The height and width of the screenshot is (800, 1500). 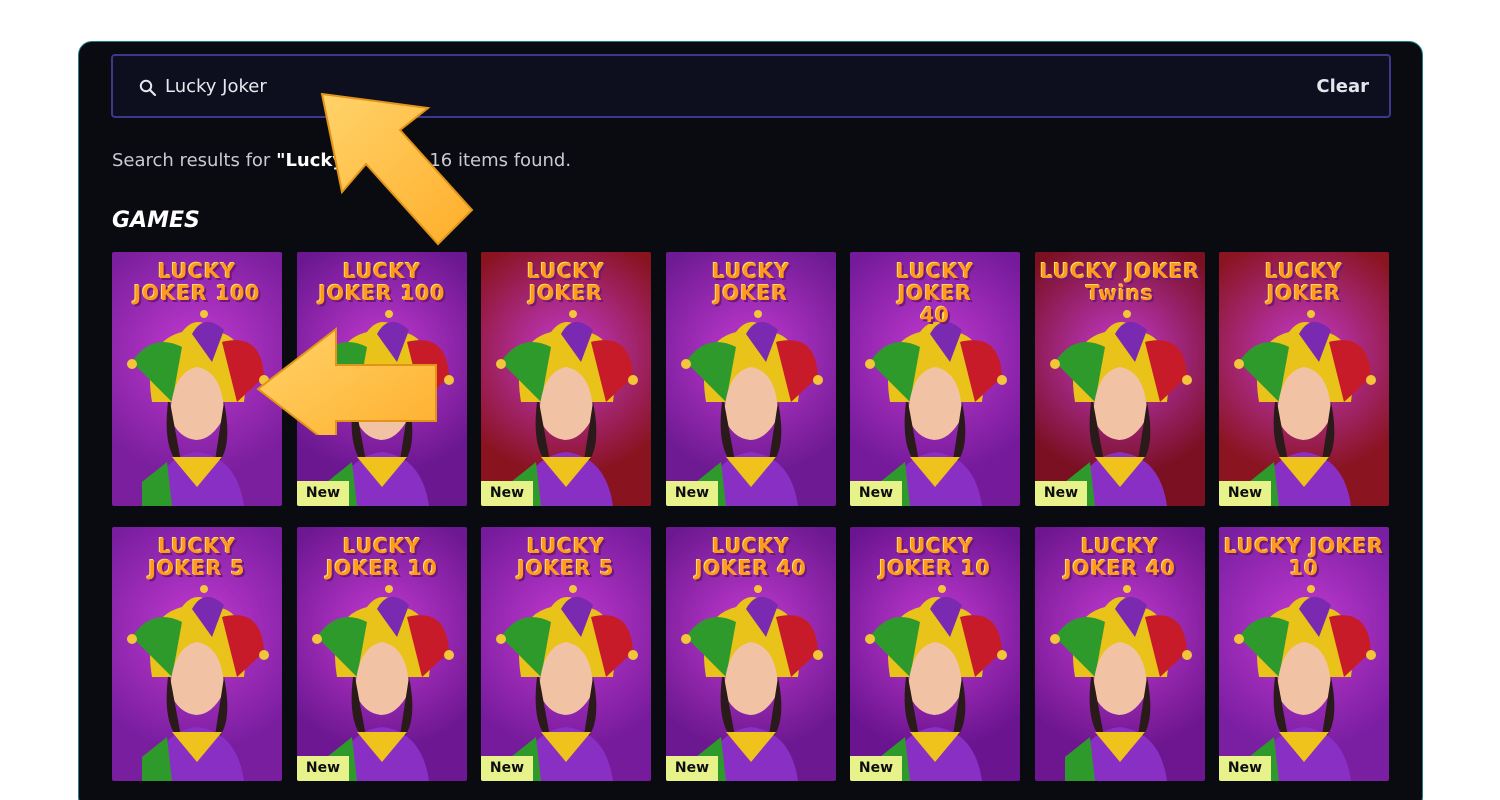 I want to click on game-tile: LUCKY JOKER 100 New, so click(x=382, y=379).